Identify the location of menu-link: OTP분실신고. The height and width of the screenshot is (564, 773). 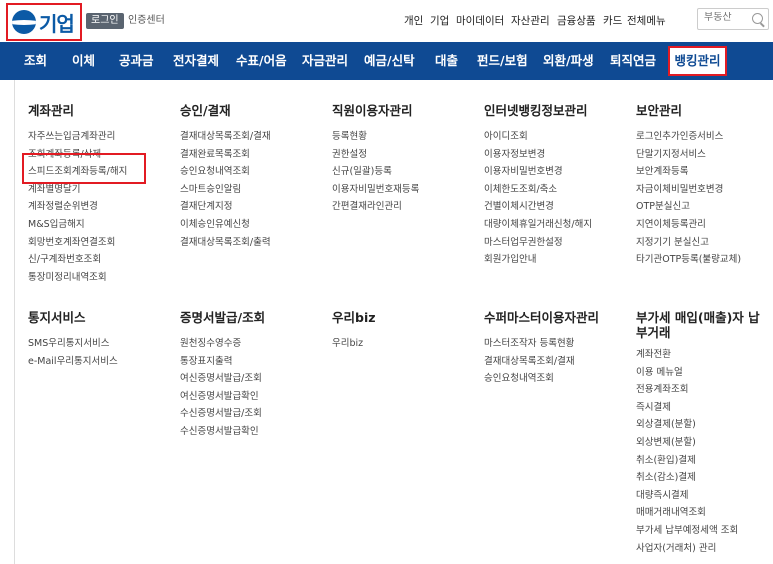
(688, 207).